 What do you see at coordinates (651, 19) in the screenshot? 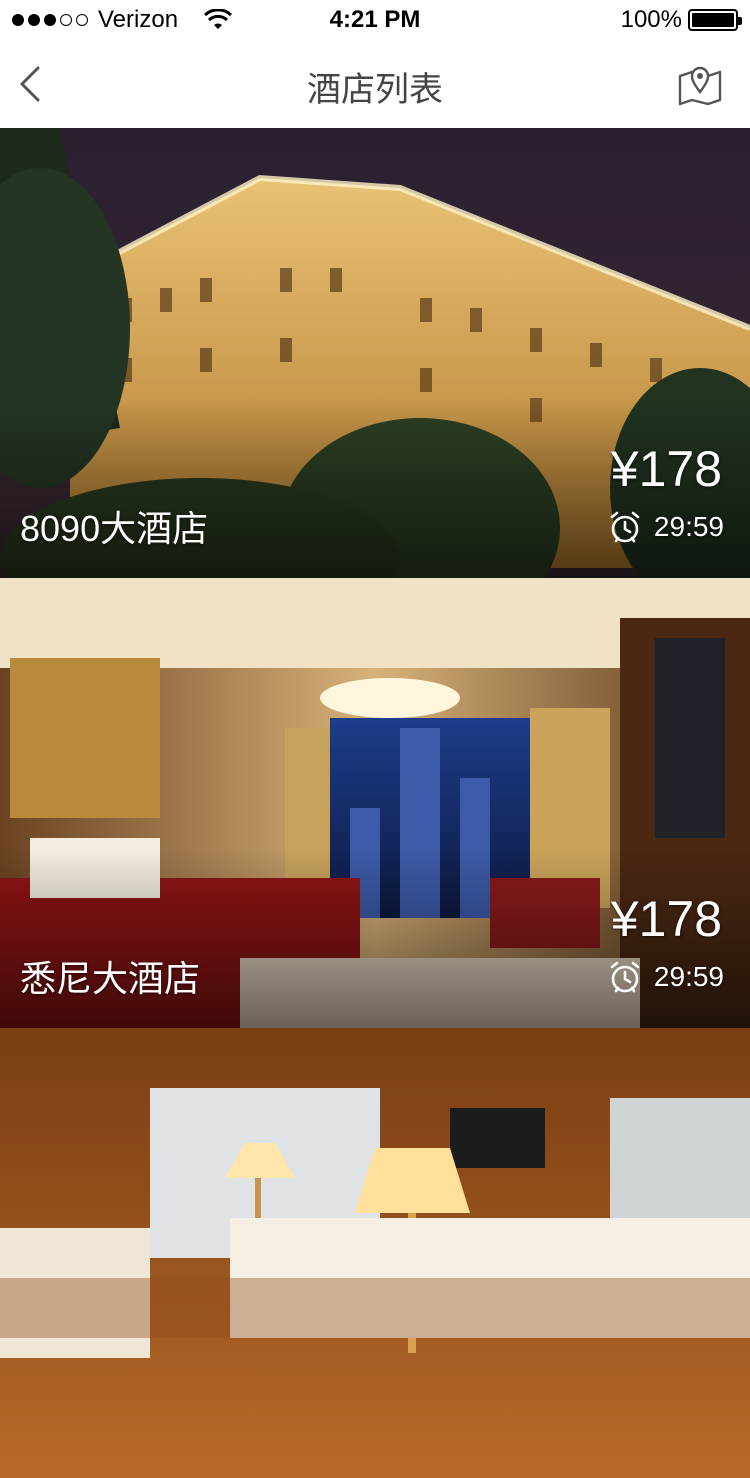
I see `battery-percent: 100%` at bounding box center [651, 19].